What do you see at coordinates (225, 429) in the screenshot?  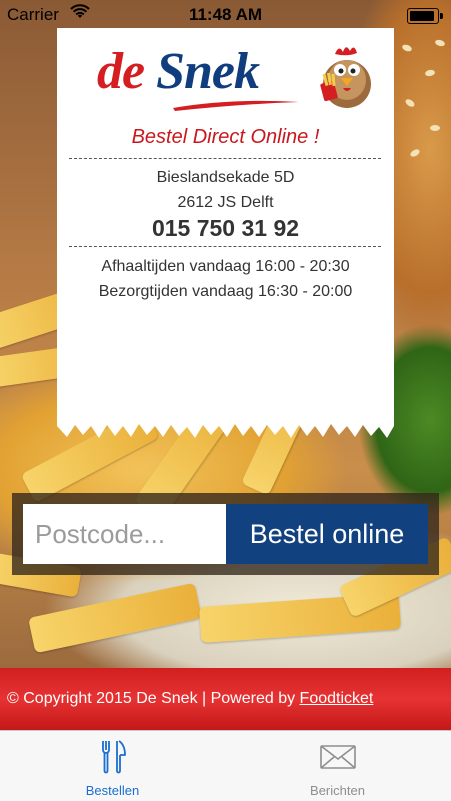 I see `receipt-torn-edge` at bounding box center [225, 429].